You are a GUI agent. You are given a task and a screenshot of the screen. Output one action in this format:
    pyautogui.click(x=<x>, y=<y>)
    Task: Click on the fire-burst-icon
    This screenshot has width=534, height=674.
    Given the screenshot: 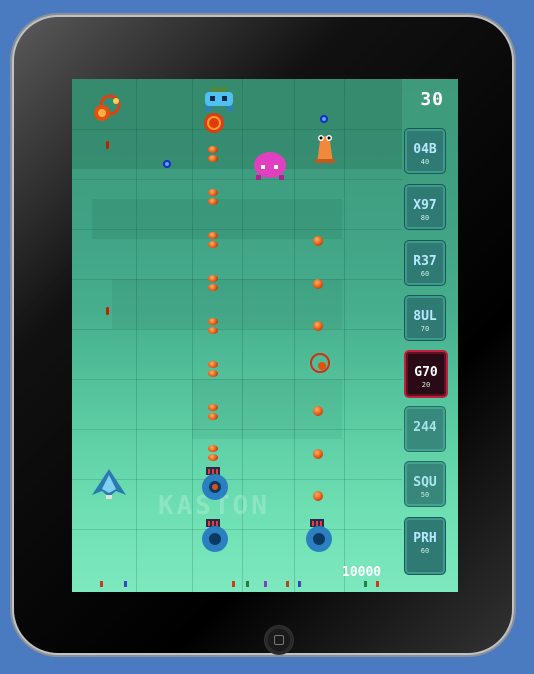 What is the action you would take?
    pyautogui.click(x=214, y=123)
    